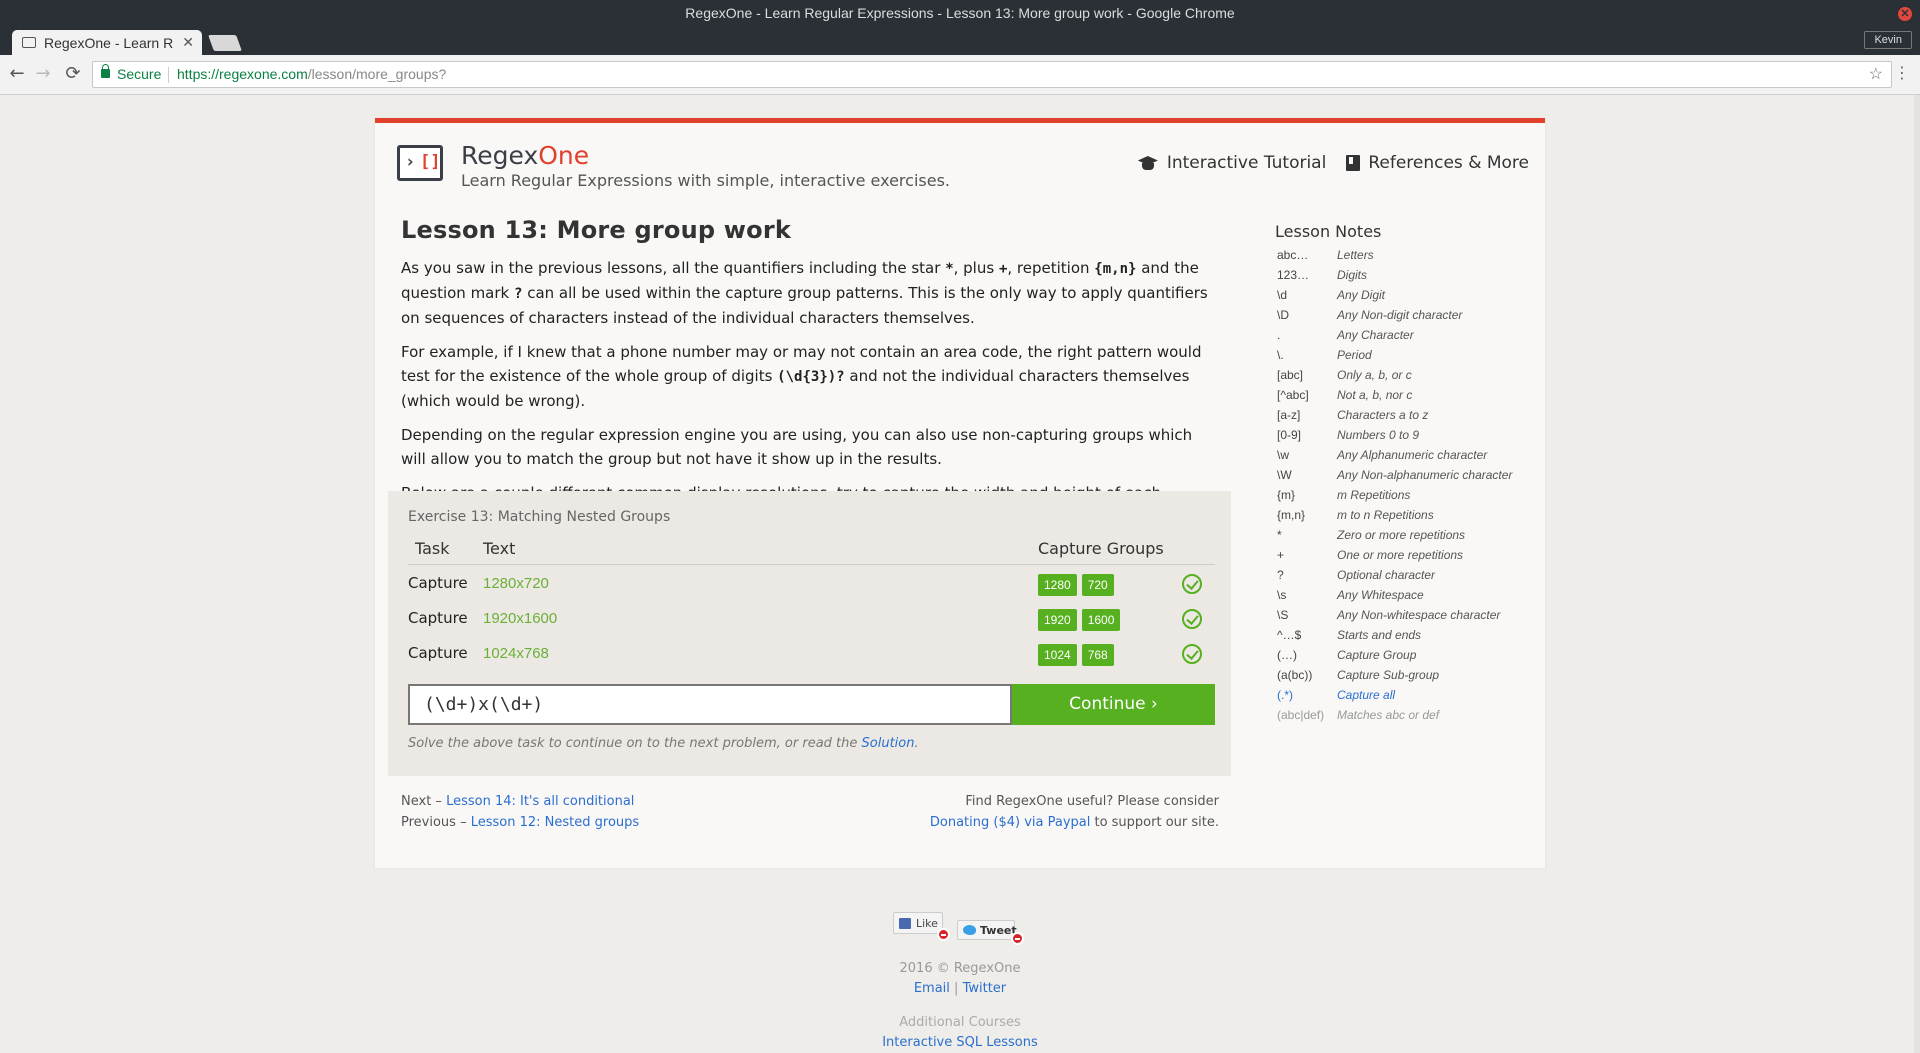 Image resolution: width=1920 pixels, height=1053 pixels. I want to click on book-icon, so click(1353, 163).